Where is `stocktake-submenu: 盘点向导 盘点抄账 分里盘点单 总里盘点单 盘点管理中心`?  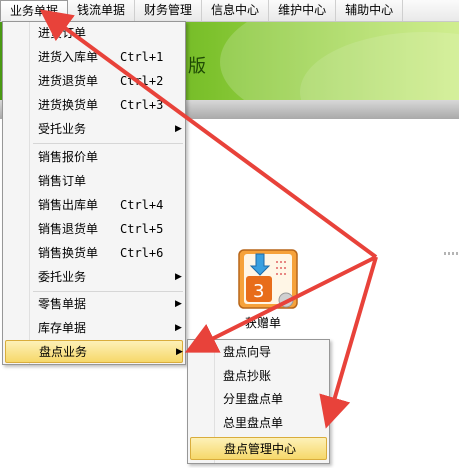
stocktake-submenu: 盘点向导 盘点抄账 分里盘点单 总里盘点单 盘点管理中心 is located at coordinates (258, 401).